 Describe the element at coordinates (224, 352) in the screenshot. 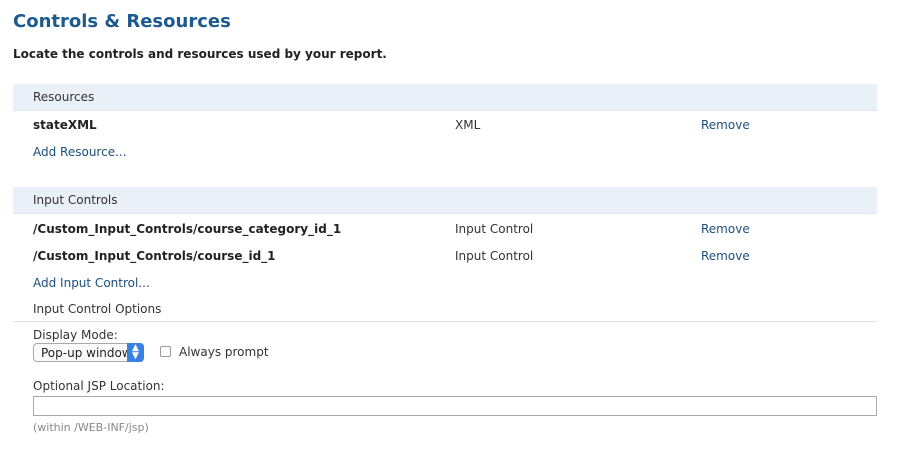

I see `always-prompt-label: Always prompt` at that location.